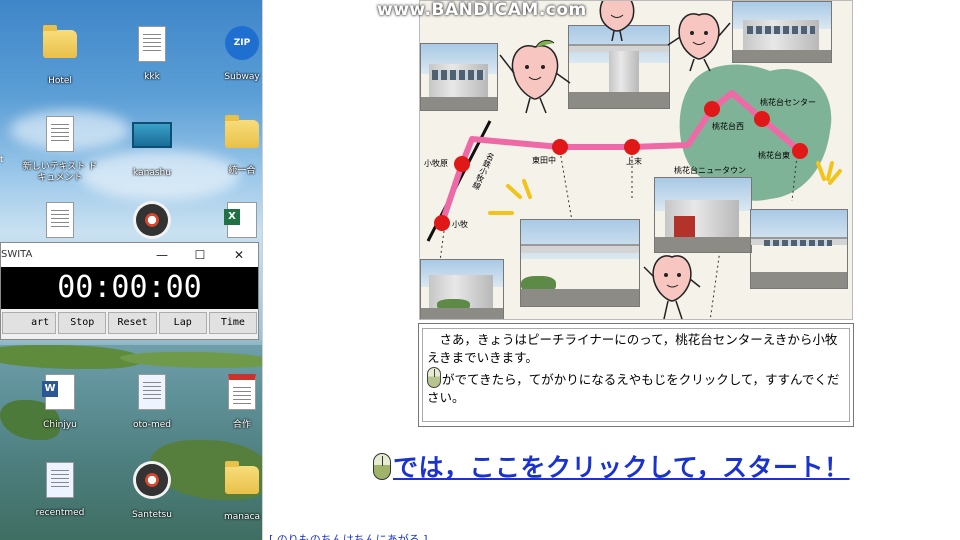  Describe the element at coordinates (782, 32) in the screenshot. I see `photo-tokadai-center-station` at that location.